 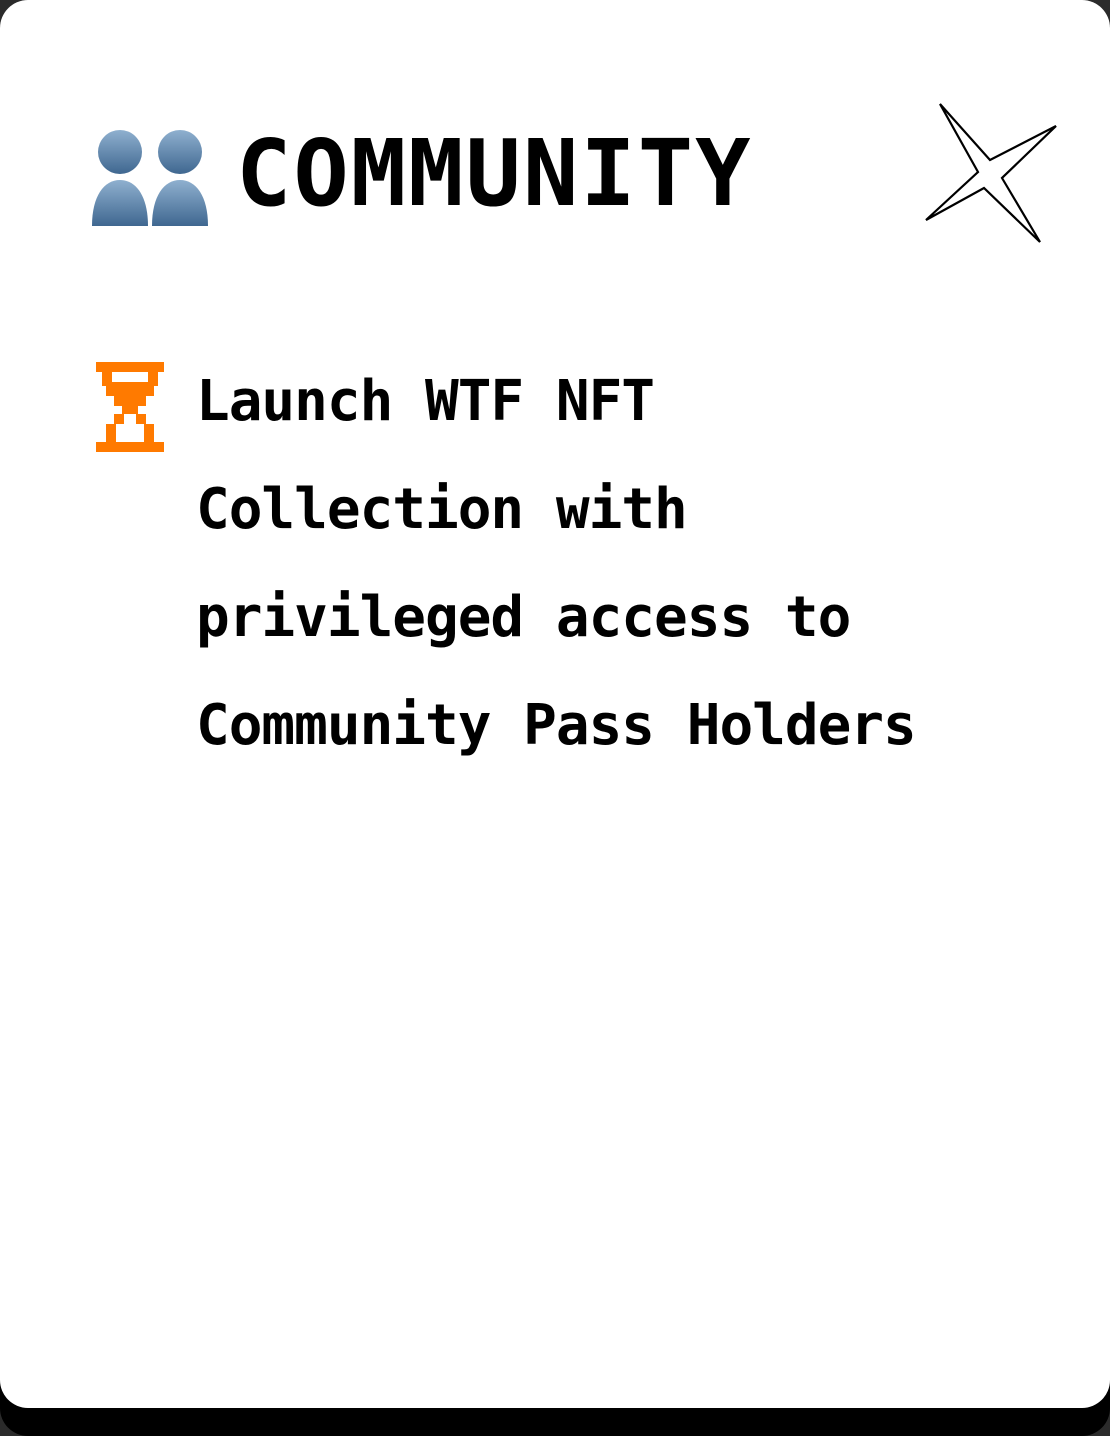 I want to click on section-title: COMMUNITY, so click(x=494, y=173).